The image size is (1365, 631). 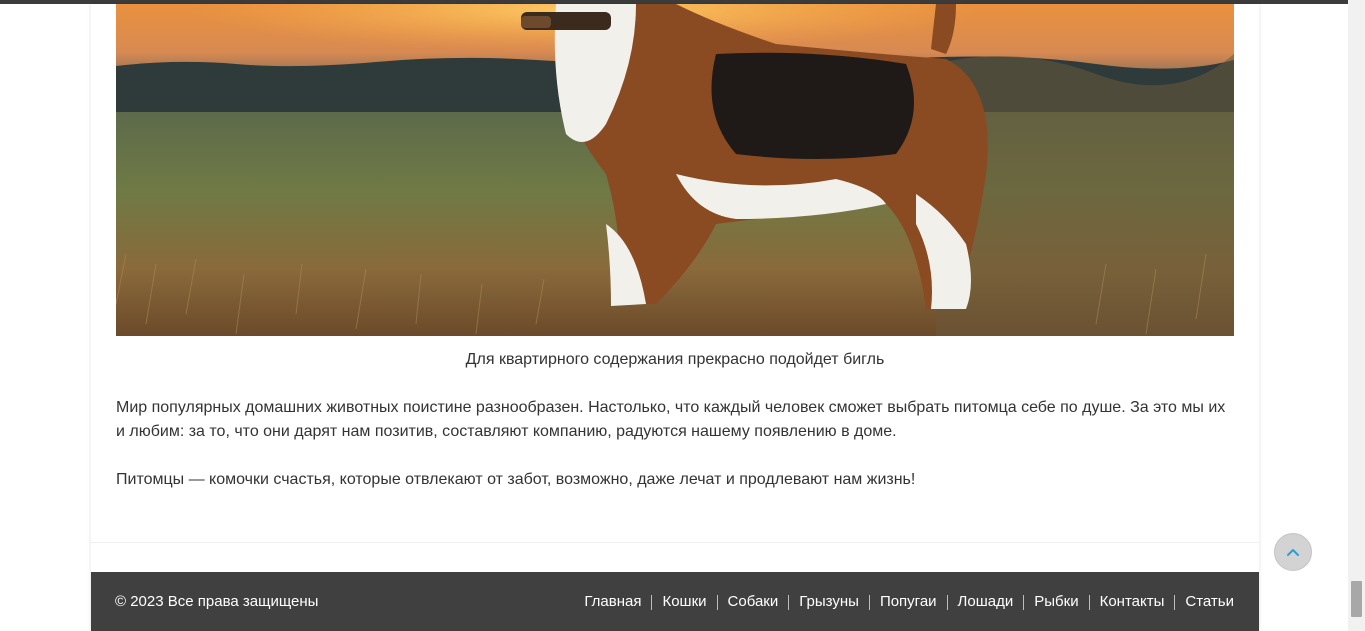 I want to click on content-divider, so click(x=675, y=542).